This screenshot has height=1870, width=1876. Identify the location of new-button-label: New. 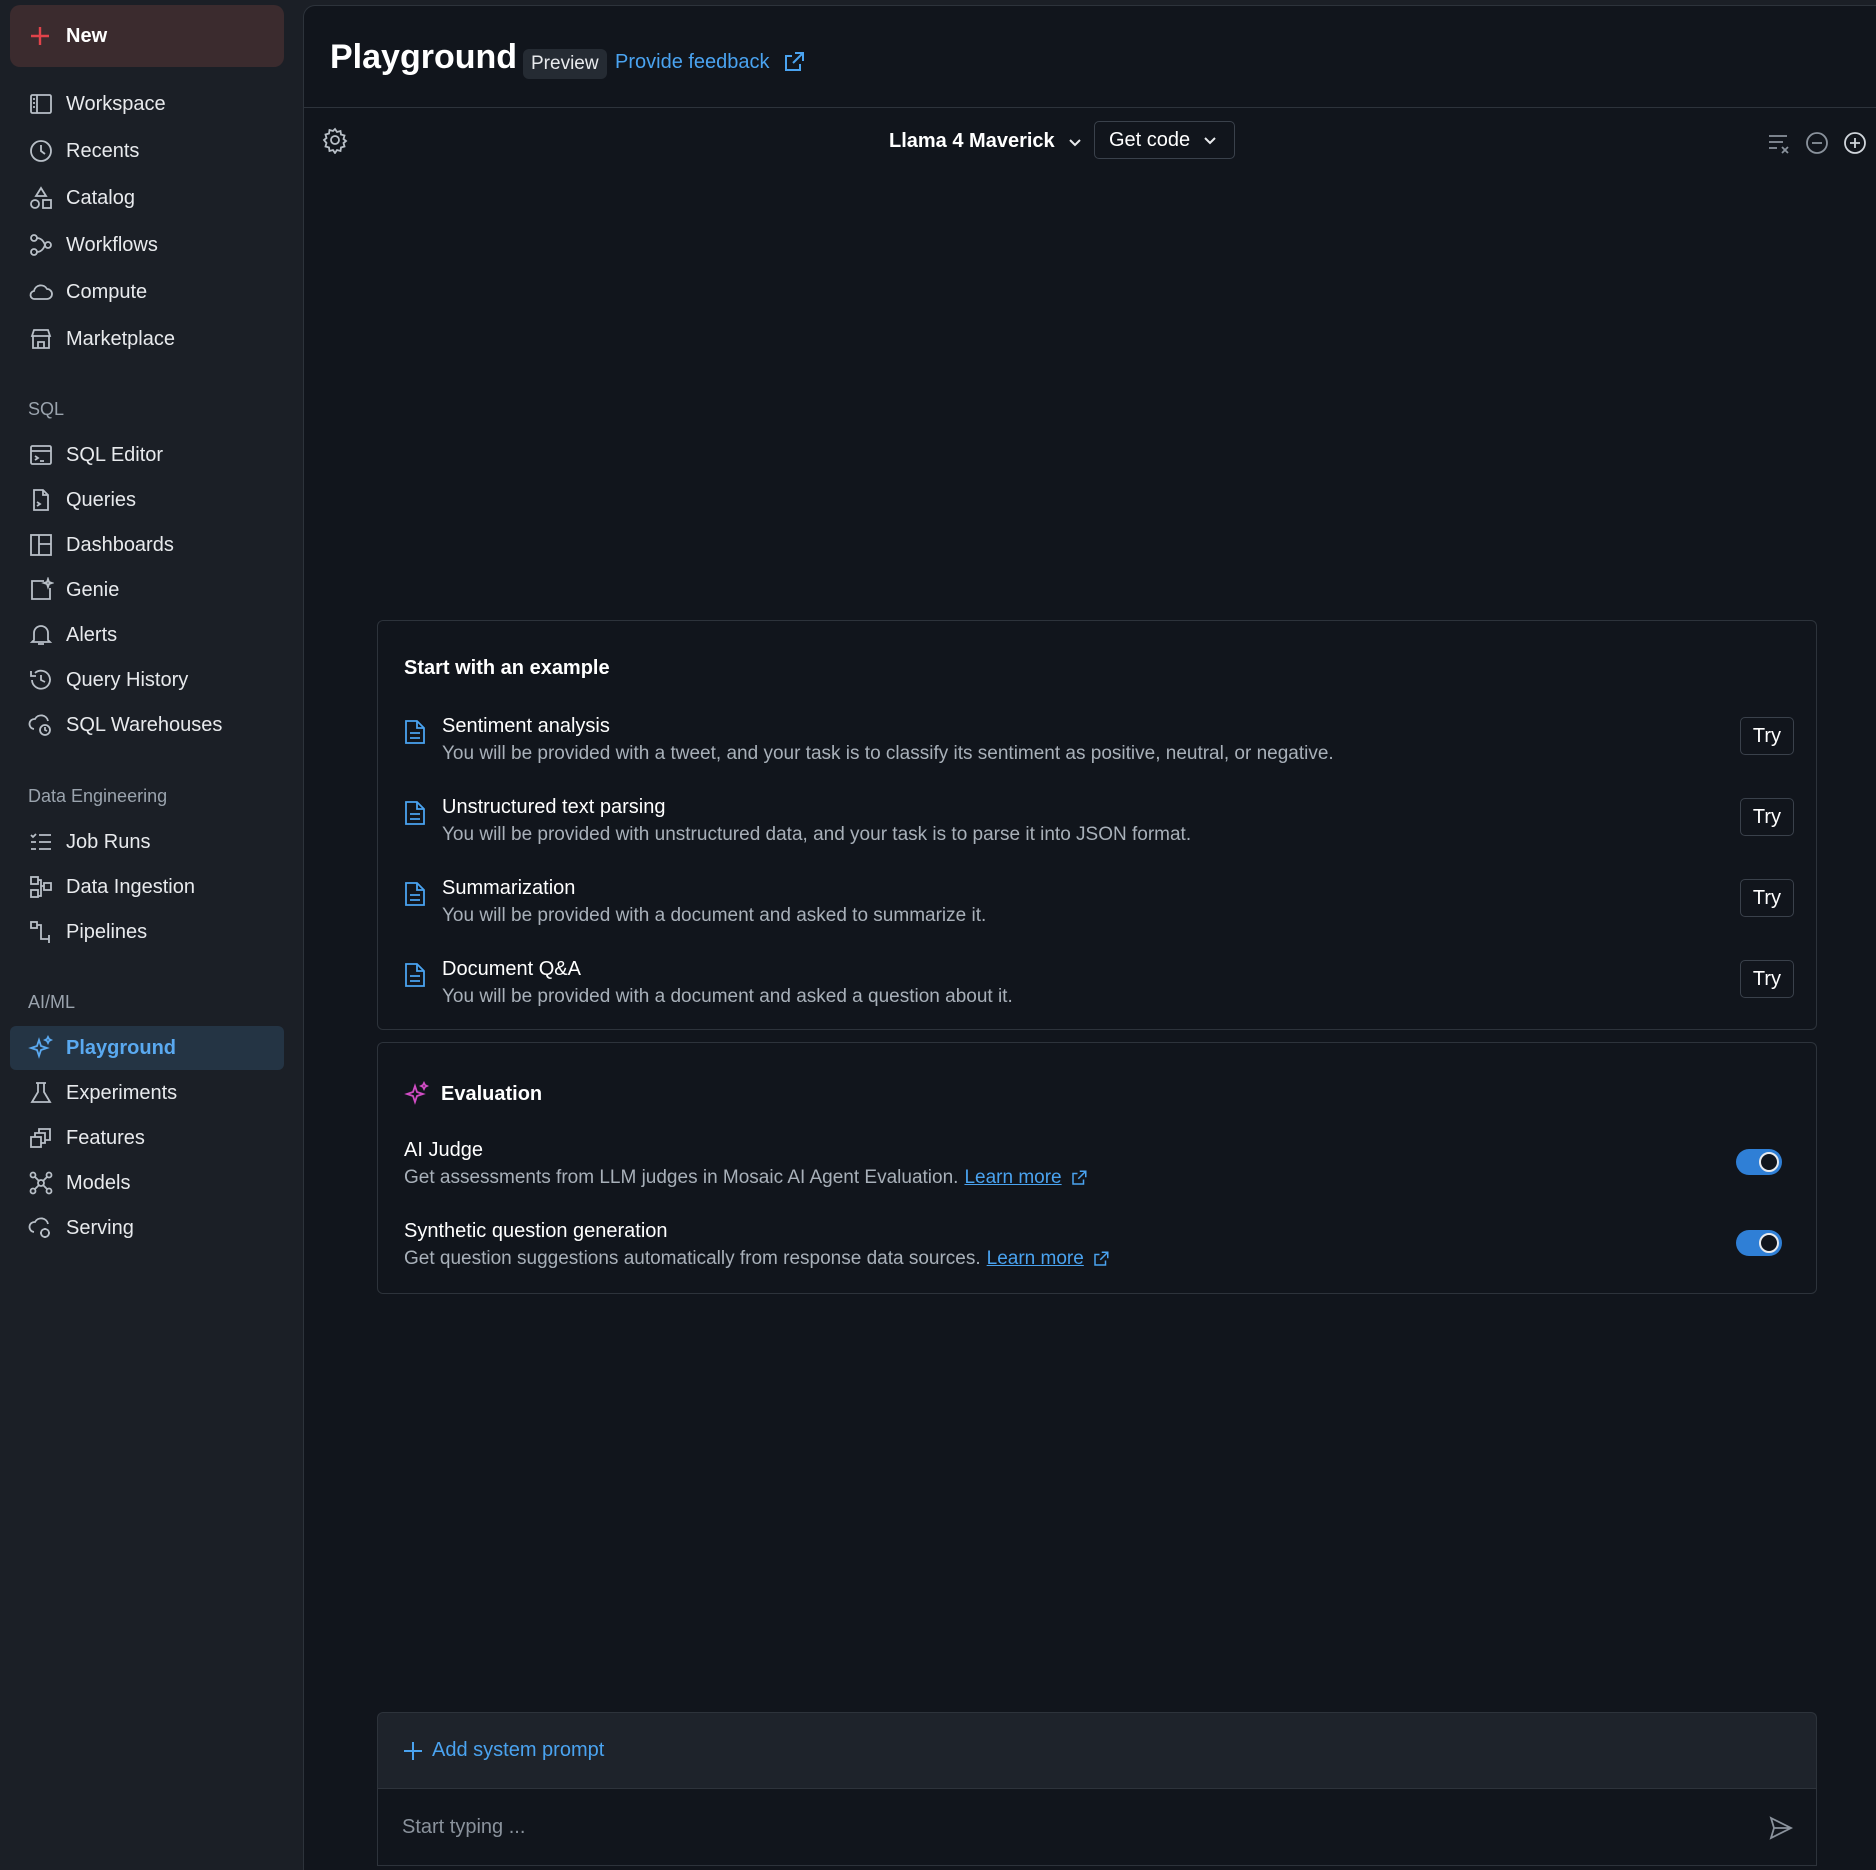
(87, 35).